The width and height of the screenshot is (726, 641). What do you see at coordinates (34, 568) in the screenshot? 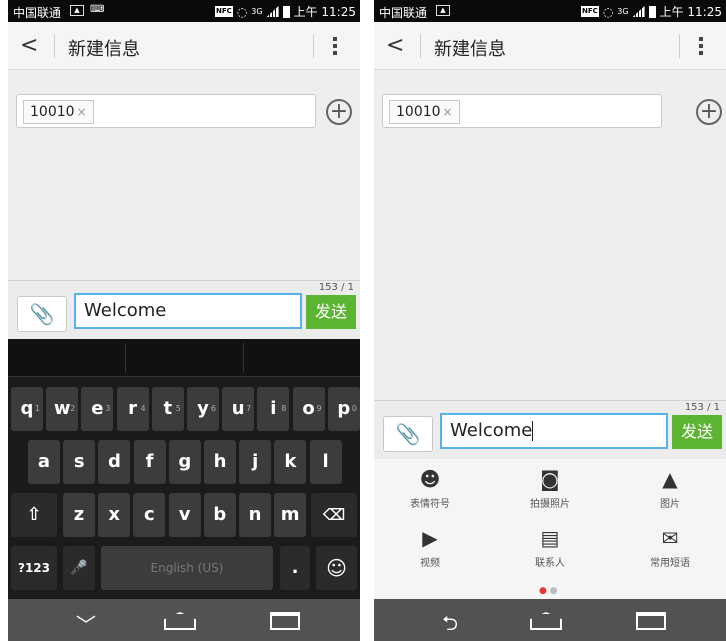
I see `symbols-key: ?123` at bounding box center [34, 568].